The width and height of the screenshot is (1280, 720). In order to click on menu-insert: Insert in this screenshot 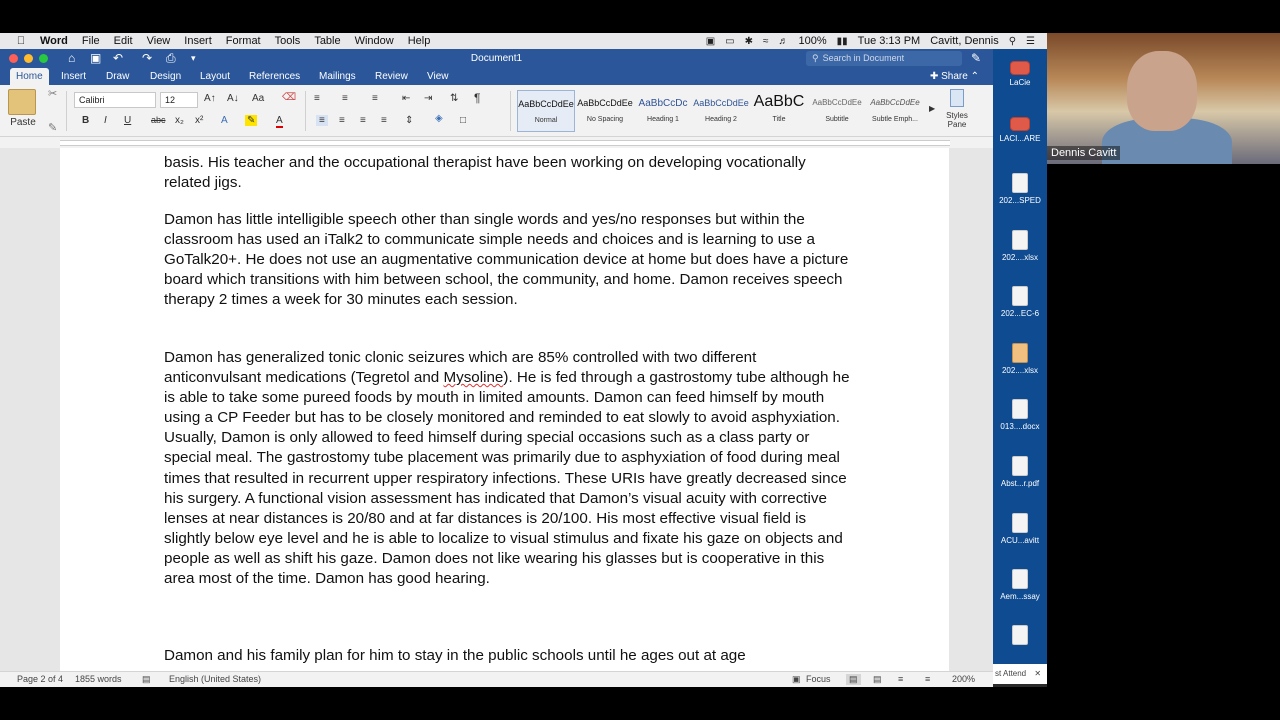, I will do `click(198, 41)`.